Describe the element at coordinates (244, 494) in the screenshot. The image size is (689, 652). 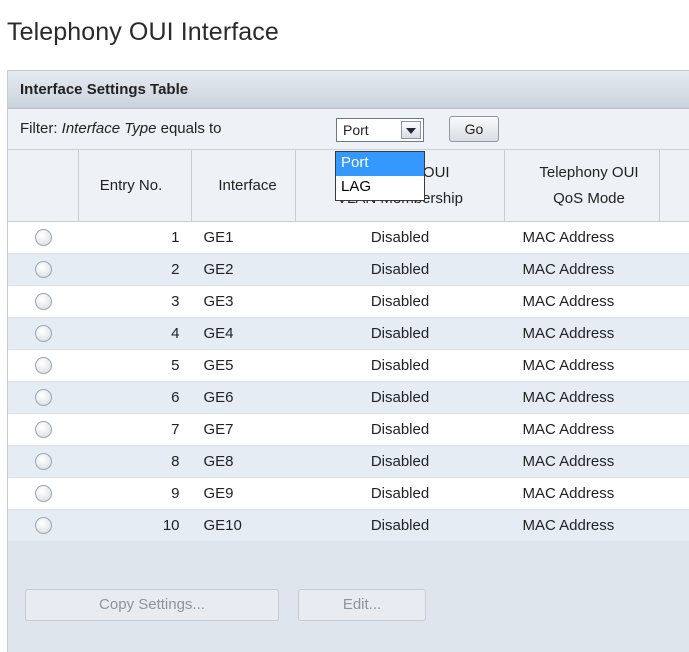
I see `interface-cell: GE9` at that location.